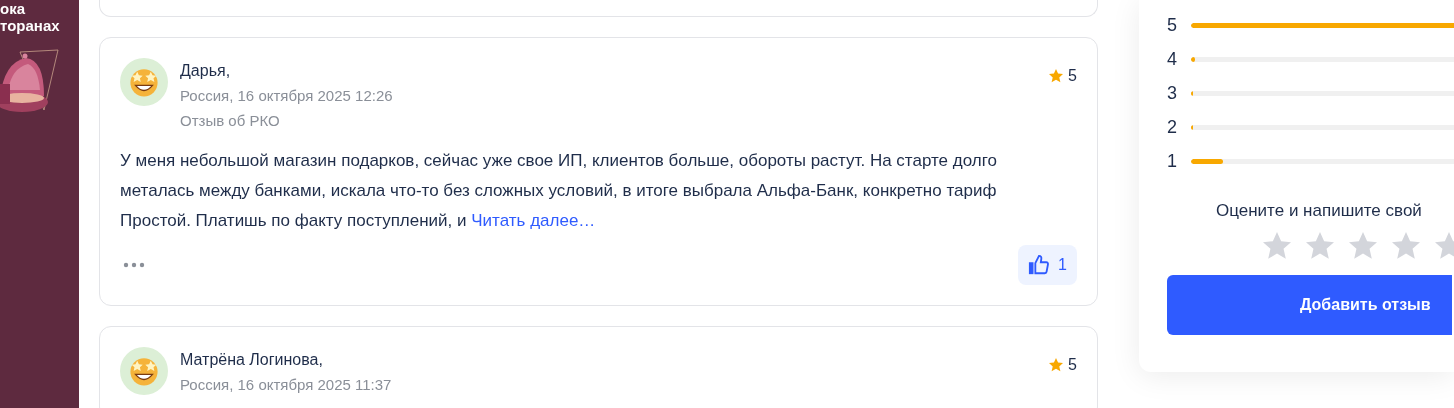 The height and width of the screenshot is (408, 1454). Describe the element at coordinates (1309, 304) in the screenshot. I see `add-review-button: Добавить отзыв` at that location.